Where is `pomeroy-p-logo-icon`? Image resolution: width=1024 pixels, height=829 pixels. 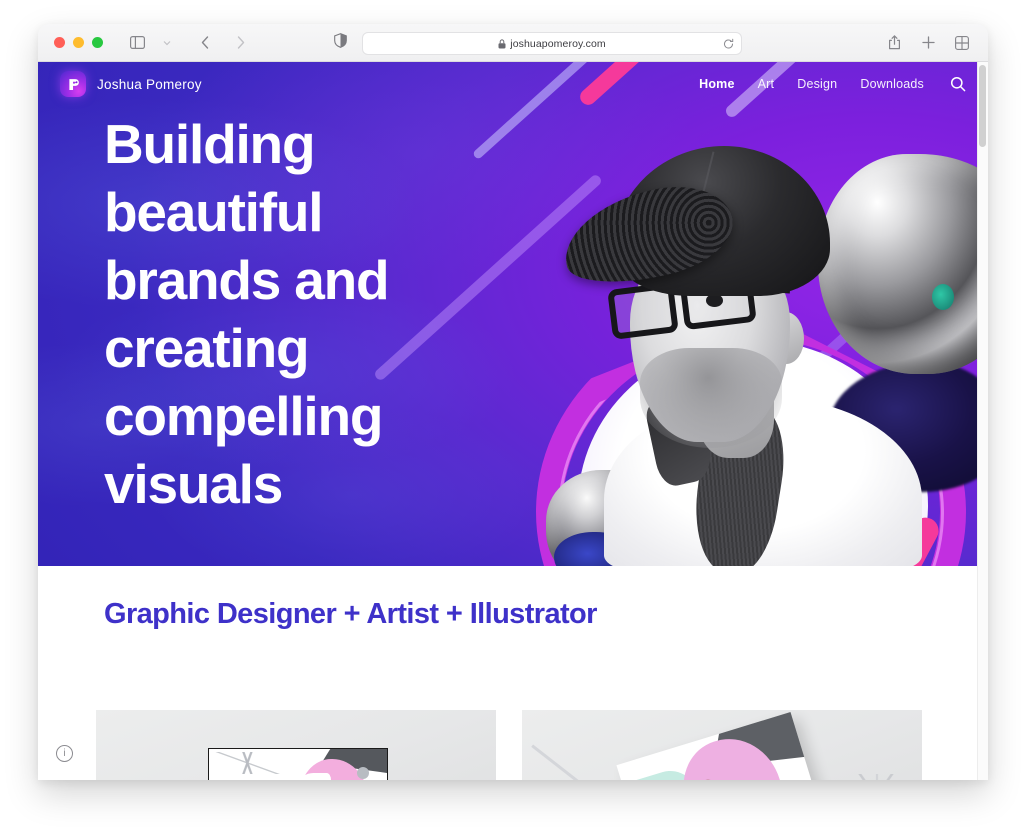 pomeroy-p-logo-icon is located at coordinates (73, 84).